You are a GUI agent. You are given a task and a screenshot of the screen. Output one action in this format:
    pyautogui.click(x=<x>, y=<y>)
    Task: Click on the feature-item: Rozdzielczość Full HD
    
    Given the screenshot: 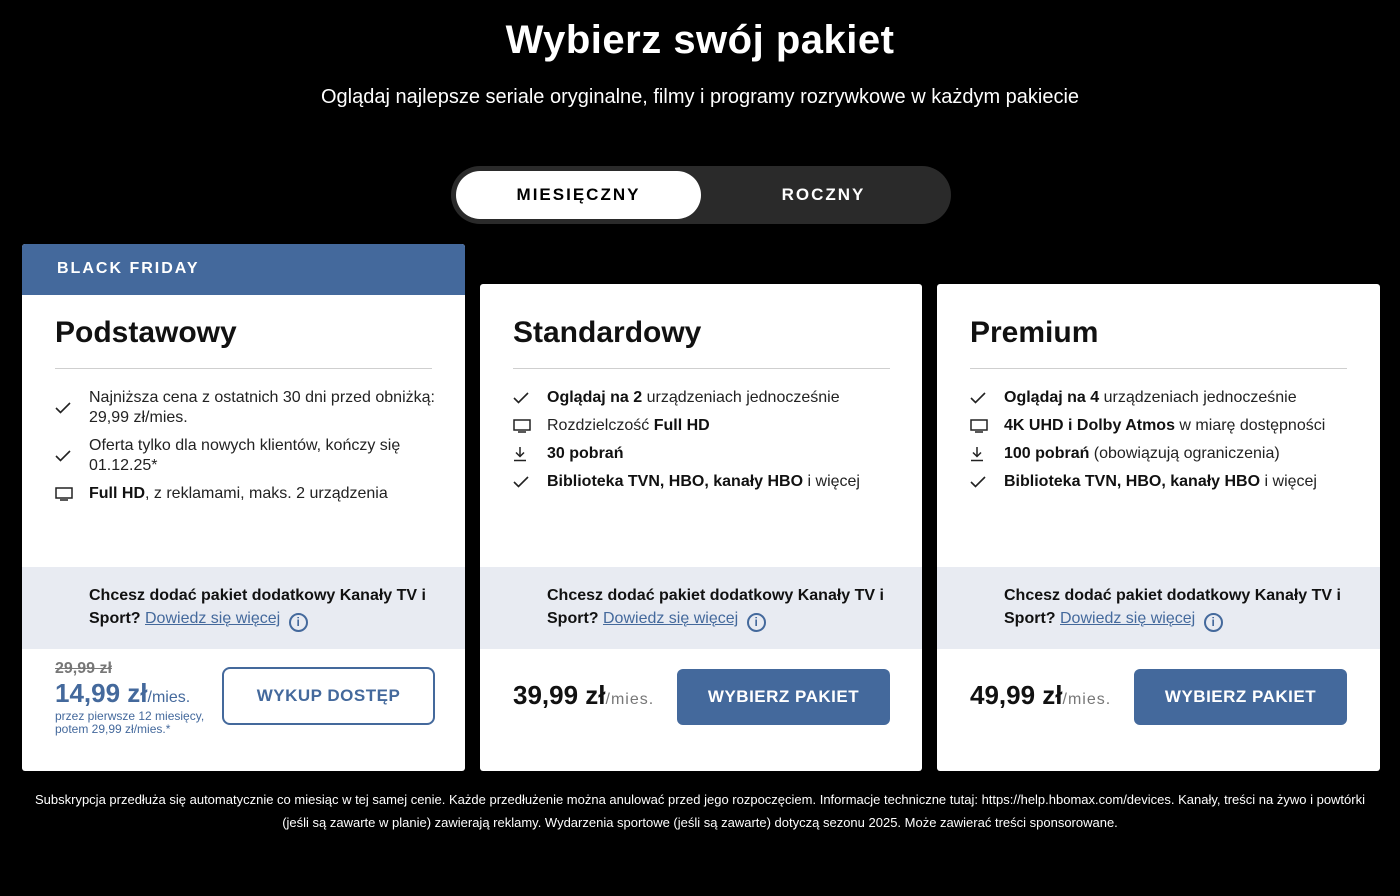 What is the action you would take?
    pyautogui.click(x=705, y=426)
    